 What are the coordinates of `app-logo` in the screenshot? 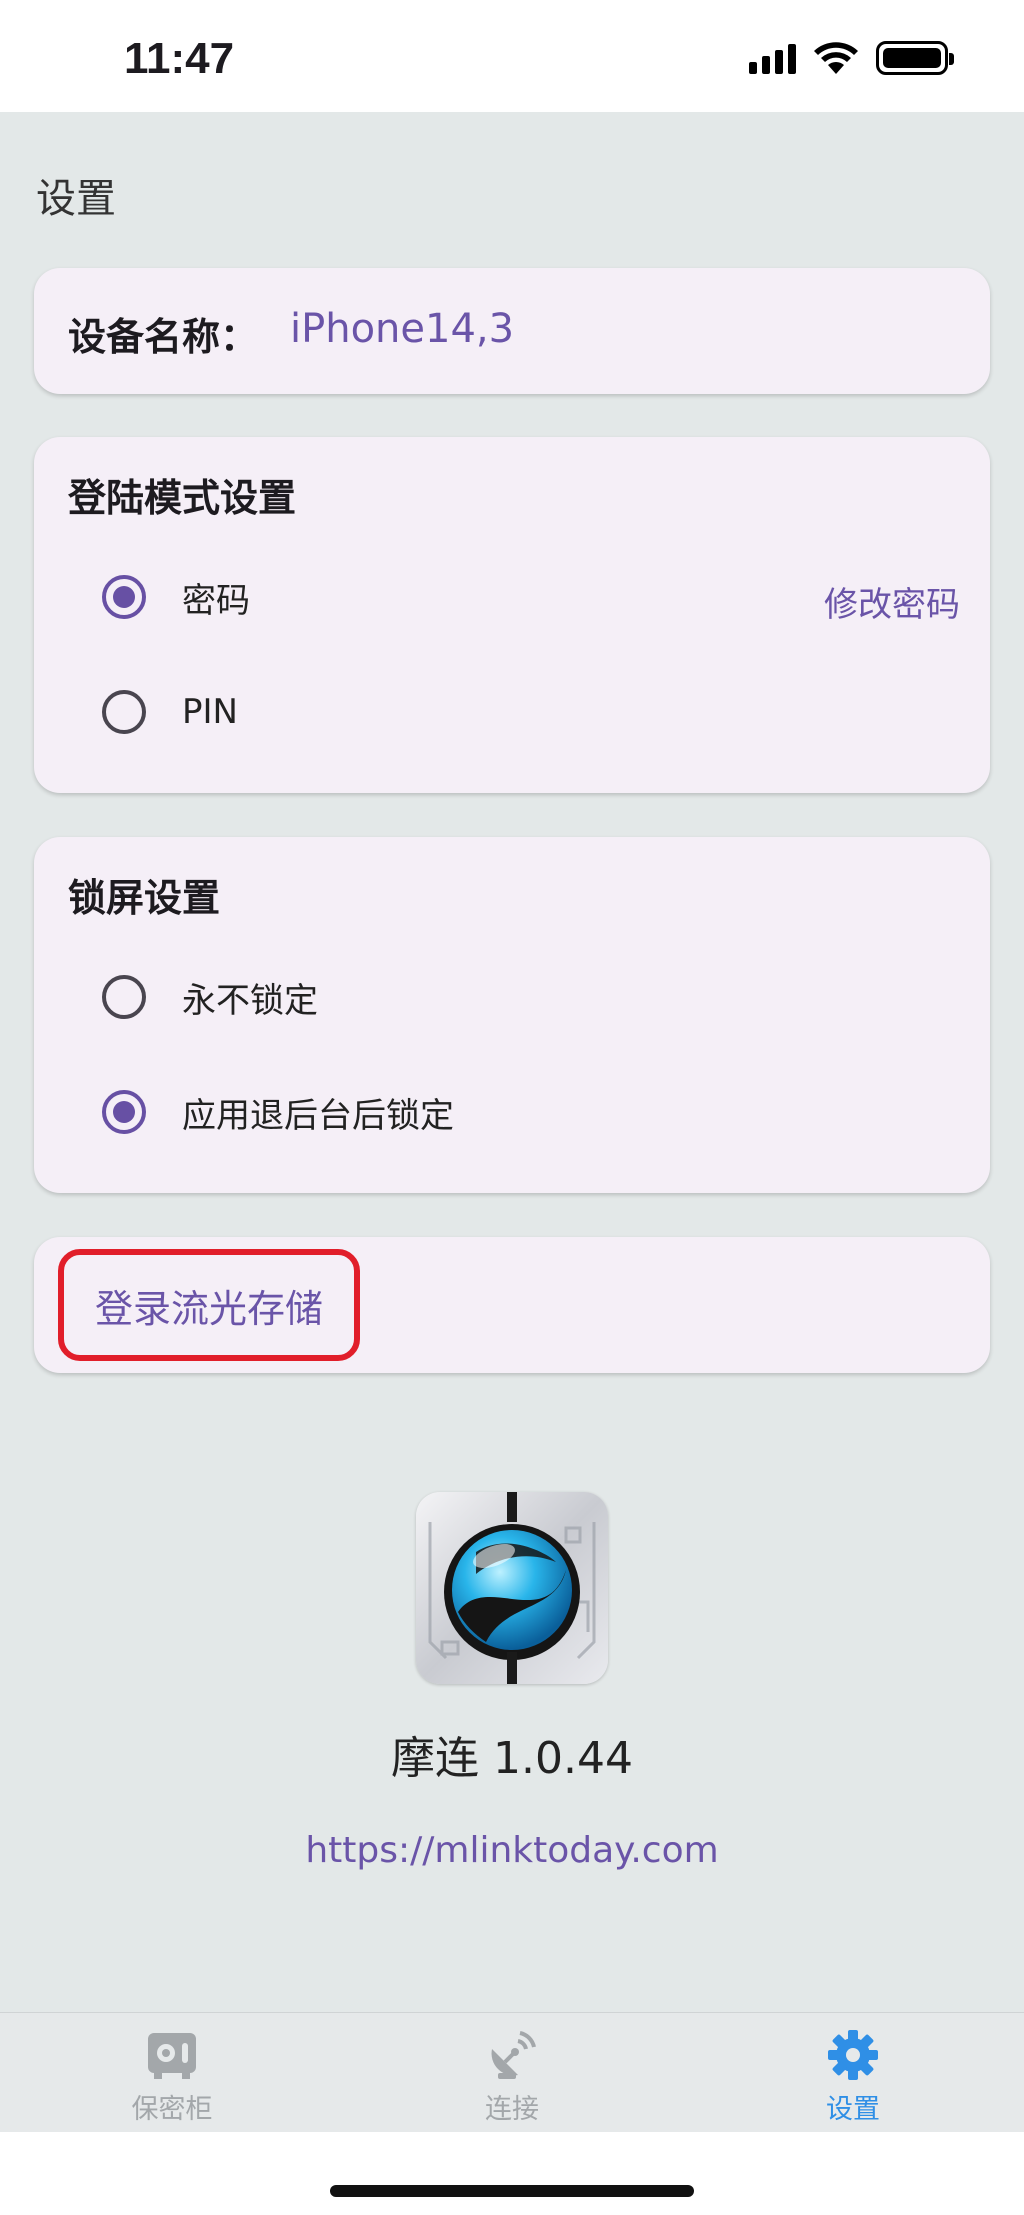 It's located at (512, 1588).